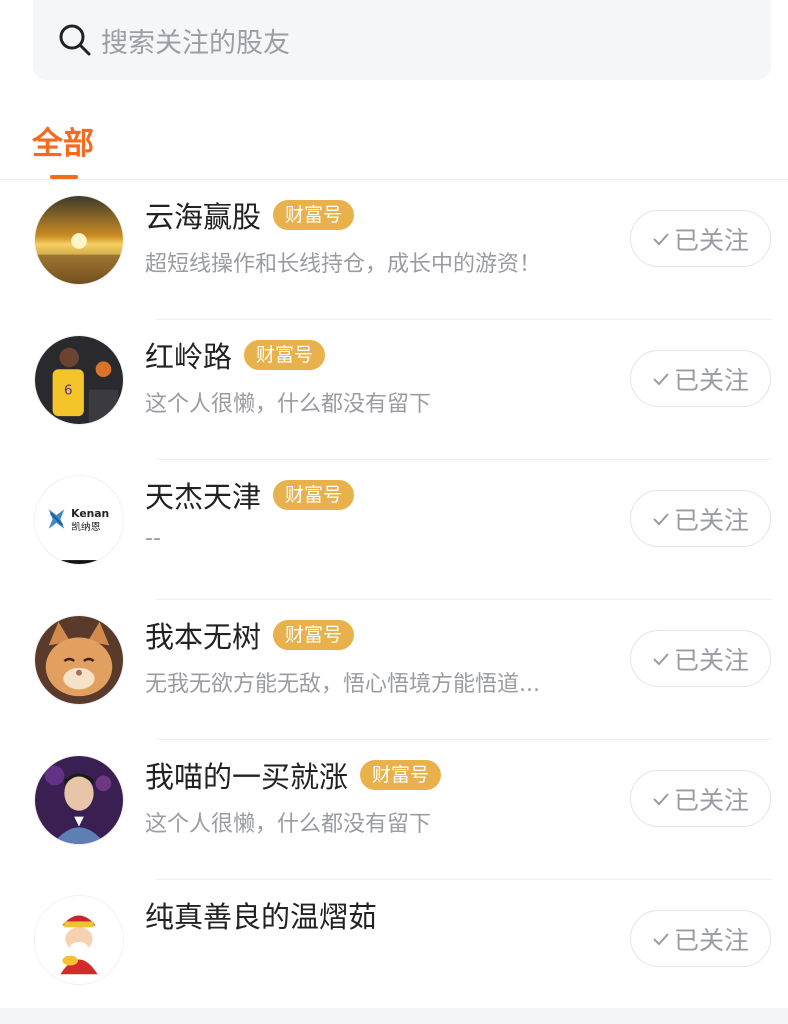 This screenshot has width=788, height=1024. I want to click on search-bar: 搜索关注的股友, so click(402, 40).